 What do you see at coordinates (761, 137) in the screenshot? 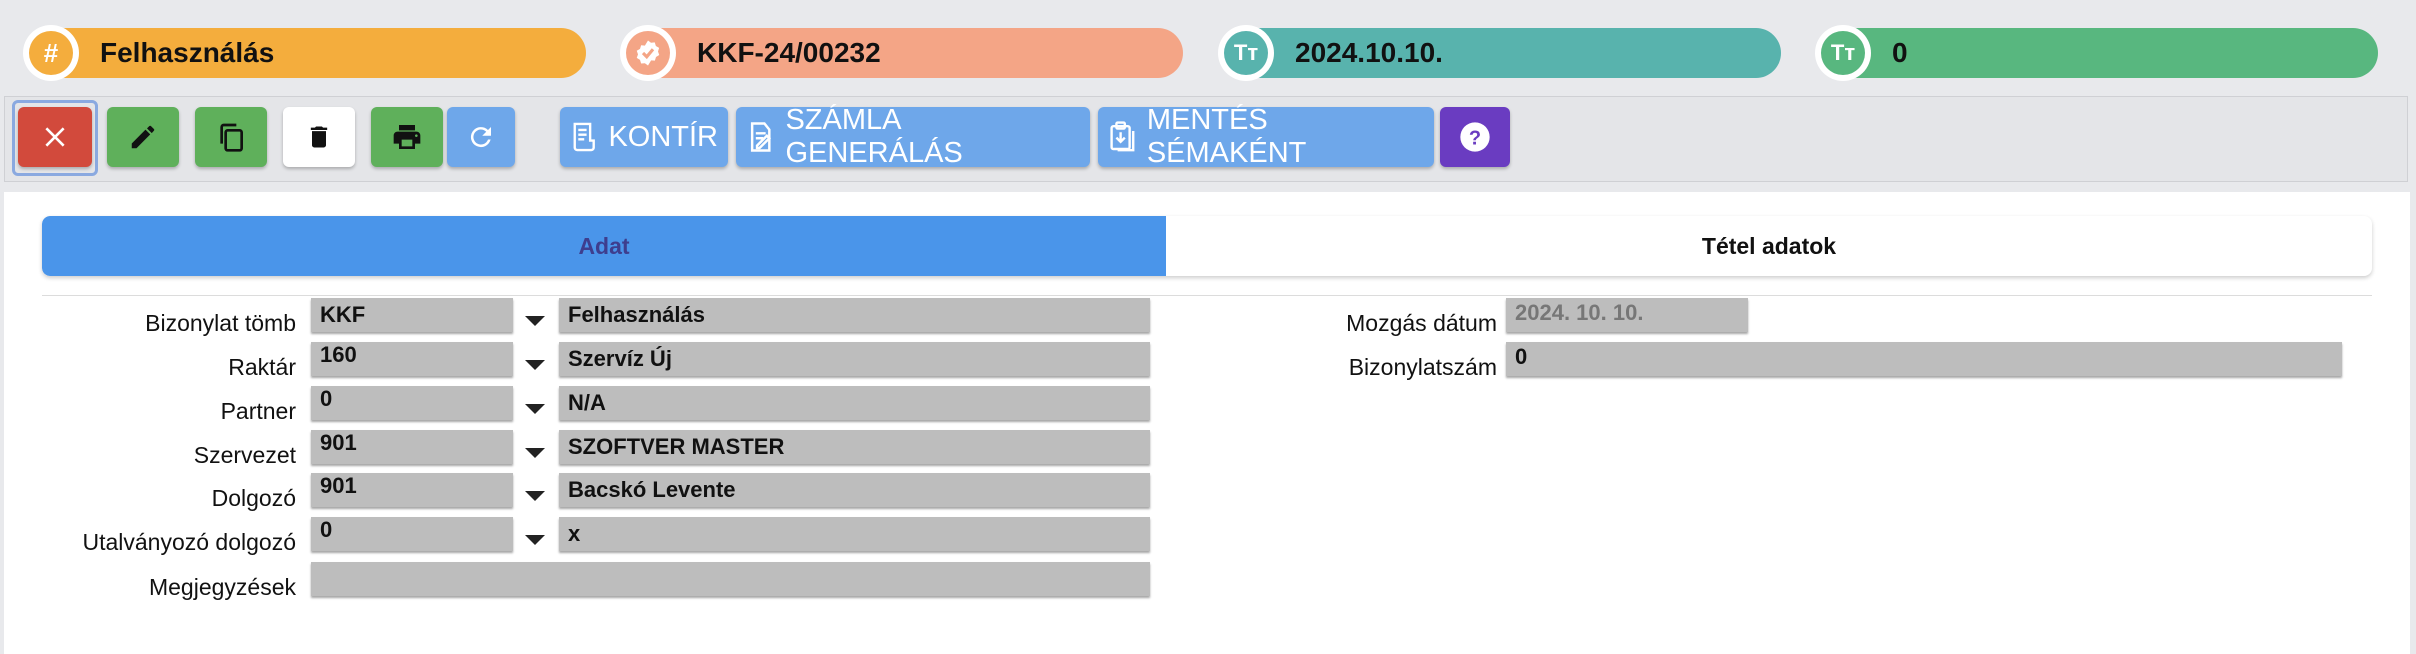
I see `document-edit-icon` at bounding box center [761, 137].